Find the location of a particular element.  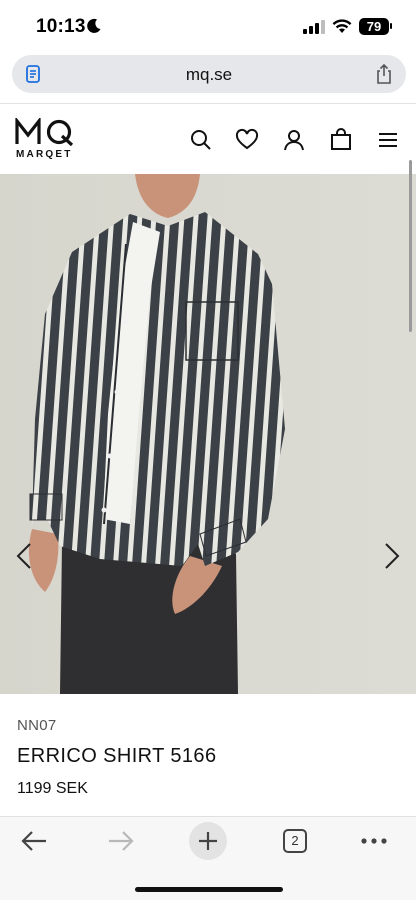

more-icon is located at coordinates (374, 841).